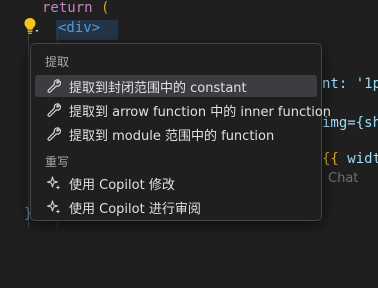  What do you see at coordinates (176, 183) in the screenshot?
I see `menu-item-copilot-modify: 使用 Copilot 修改` at bounding box center [176, 183].